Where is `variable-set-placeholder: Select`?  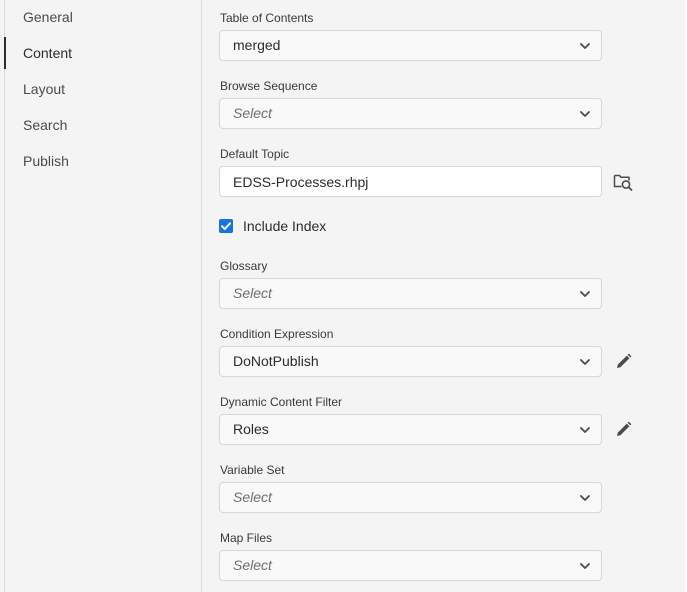 variable-set-placeholder: Select is located at coordinates (252, 497).